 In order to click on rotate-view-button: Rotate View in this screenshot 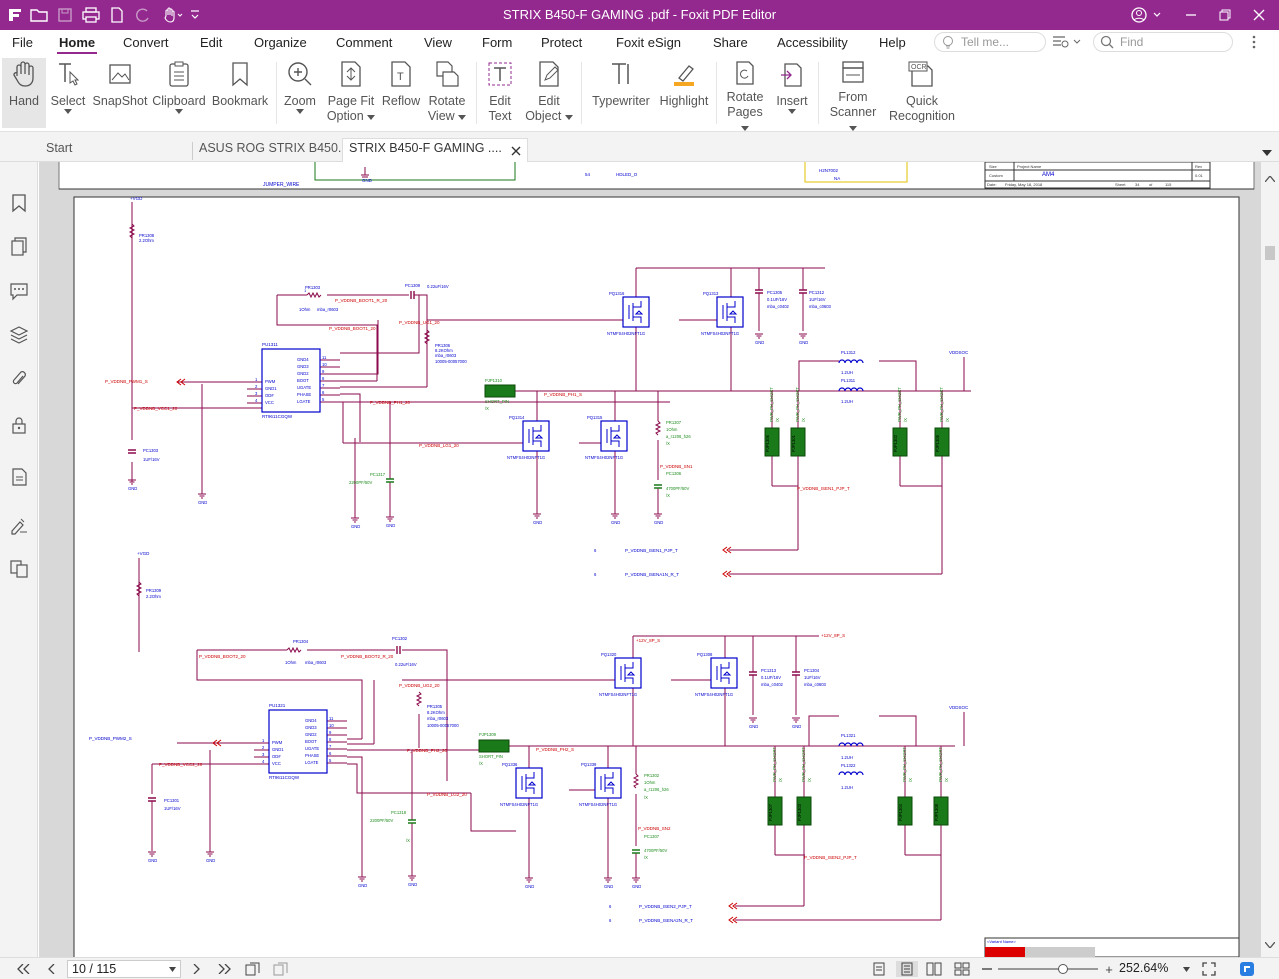, I will do `click(447, 93)`.